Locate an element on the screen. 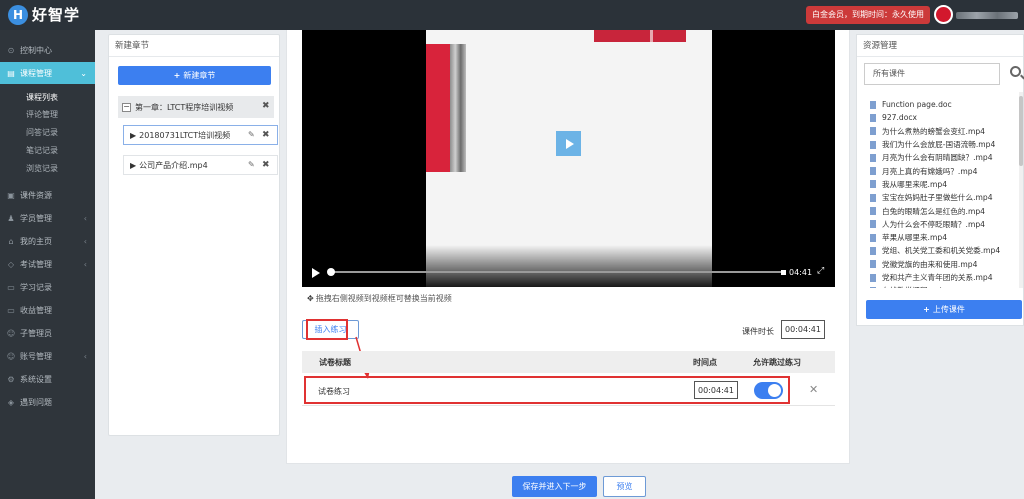  resource-name: Function page.doc is located at coordinates (917, 105).